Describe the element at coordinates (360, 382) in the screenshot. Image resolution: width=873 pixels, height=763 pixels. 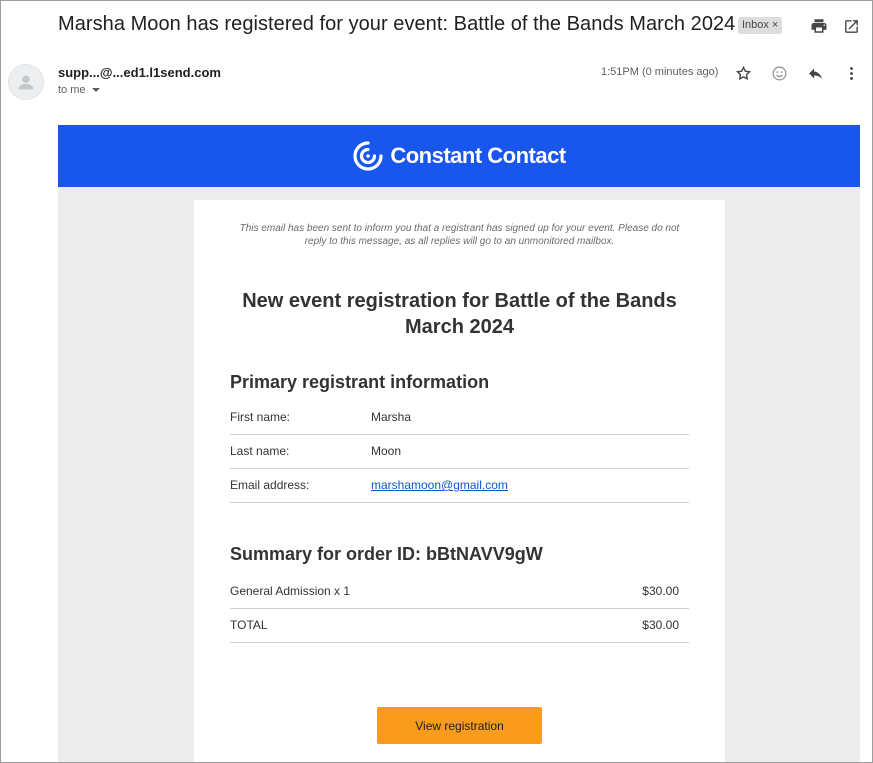
I see `registrant-section-title: Primary registrant information` at that location.